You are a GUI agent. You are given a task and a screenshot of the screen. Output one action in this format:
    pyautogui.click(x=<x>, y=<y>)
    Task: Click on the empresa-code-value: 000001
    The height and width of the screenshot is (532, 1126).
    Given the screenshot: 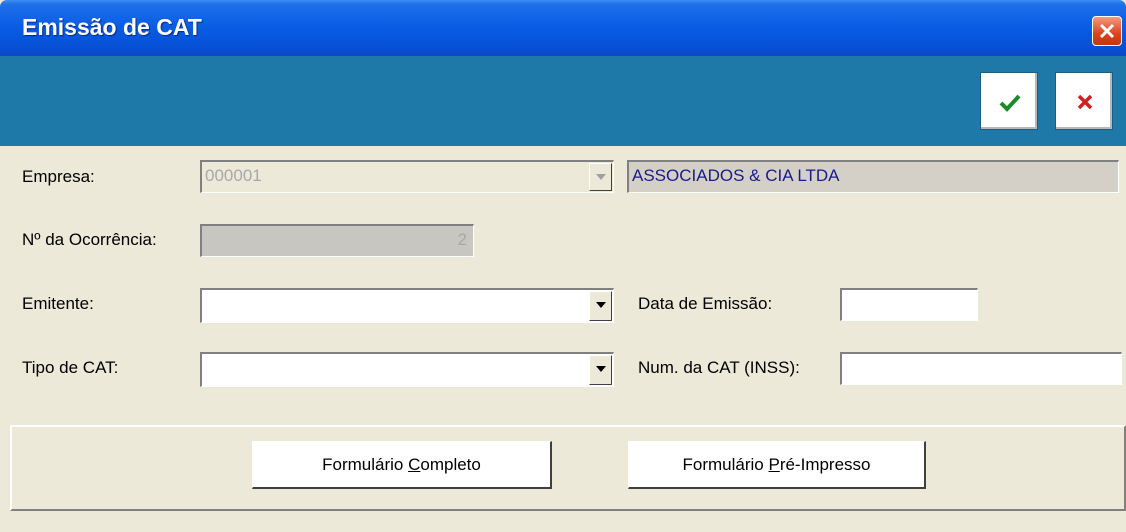 What is the action you would take?
    pyautogui.click(x=233, y=175)
    